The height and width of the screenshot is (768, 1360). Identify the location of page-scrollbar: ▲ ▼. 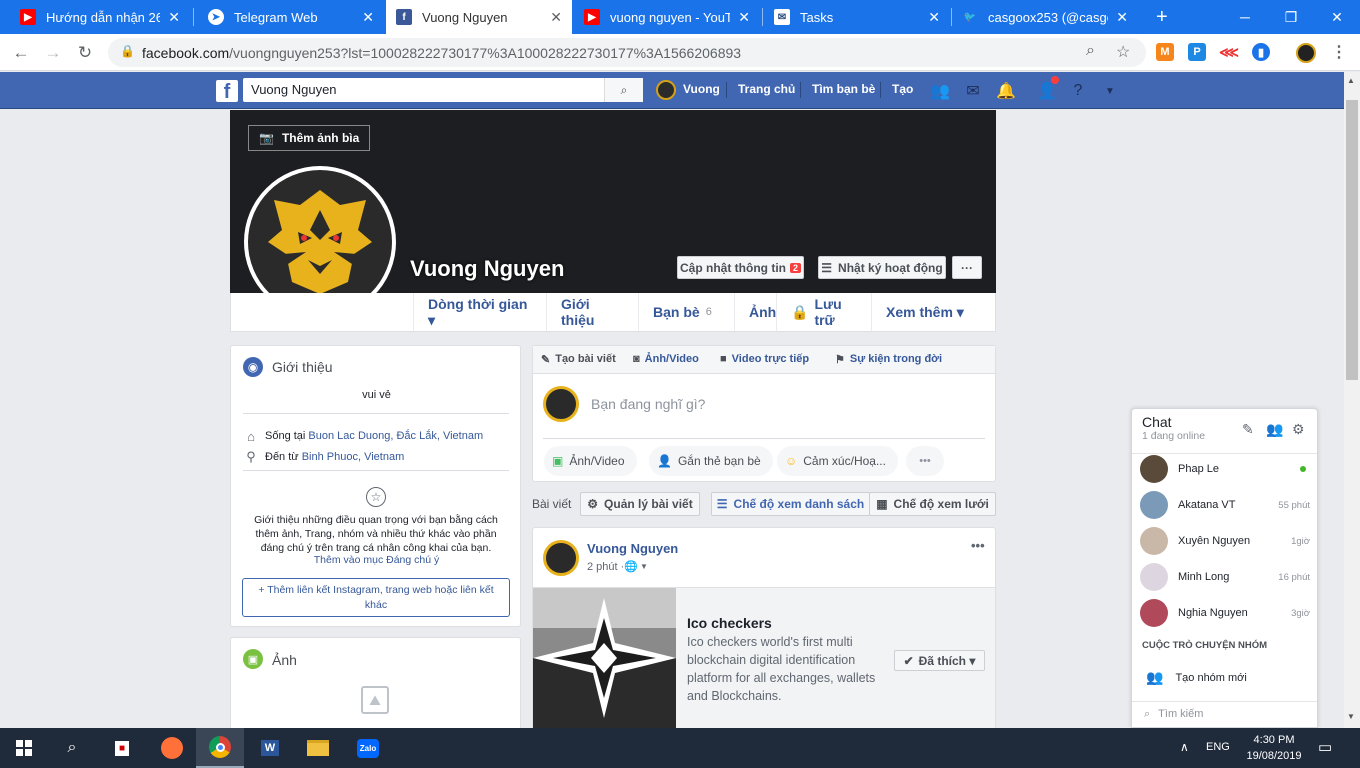
(1352, 400).